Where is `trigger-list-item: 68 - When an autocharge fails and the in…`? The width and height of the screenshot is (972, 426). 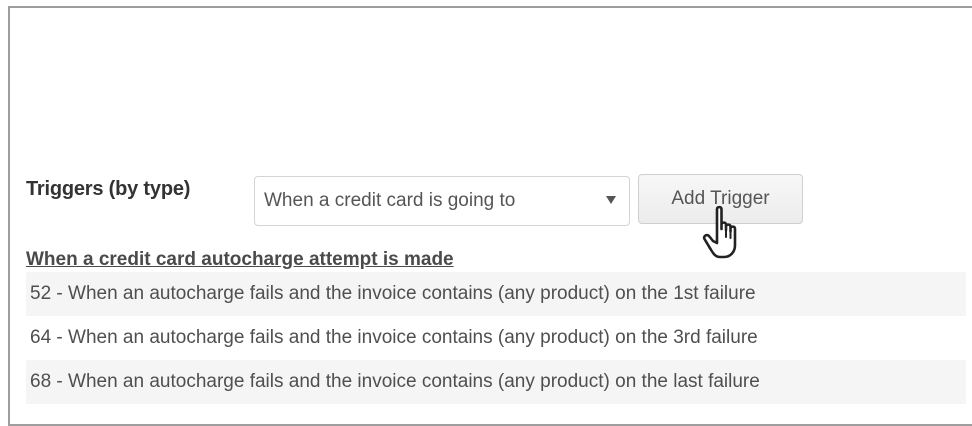 trigger-list-item: 68 - When an autocharge fails and the in… is located at coordinates (496, 382).